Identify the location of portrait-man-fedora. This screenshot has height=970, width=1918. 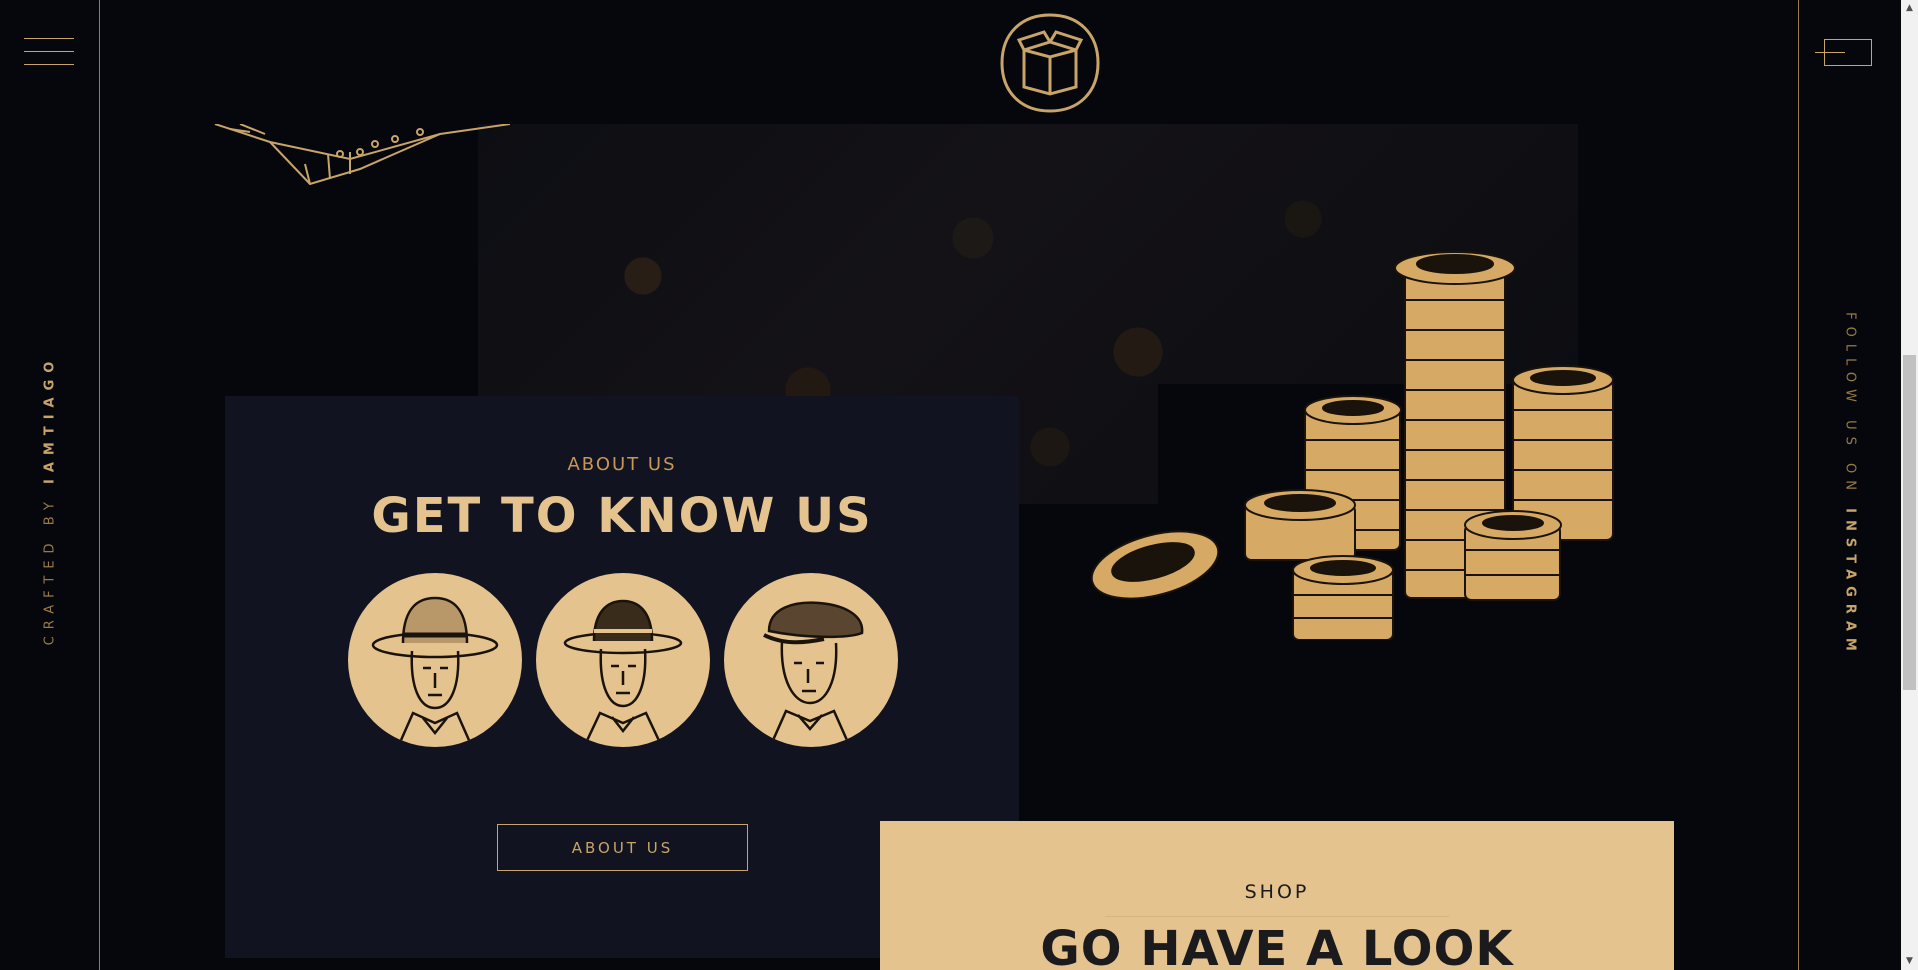
(435, 660).